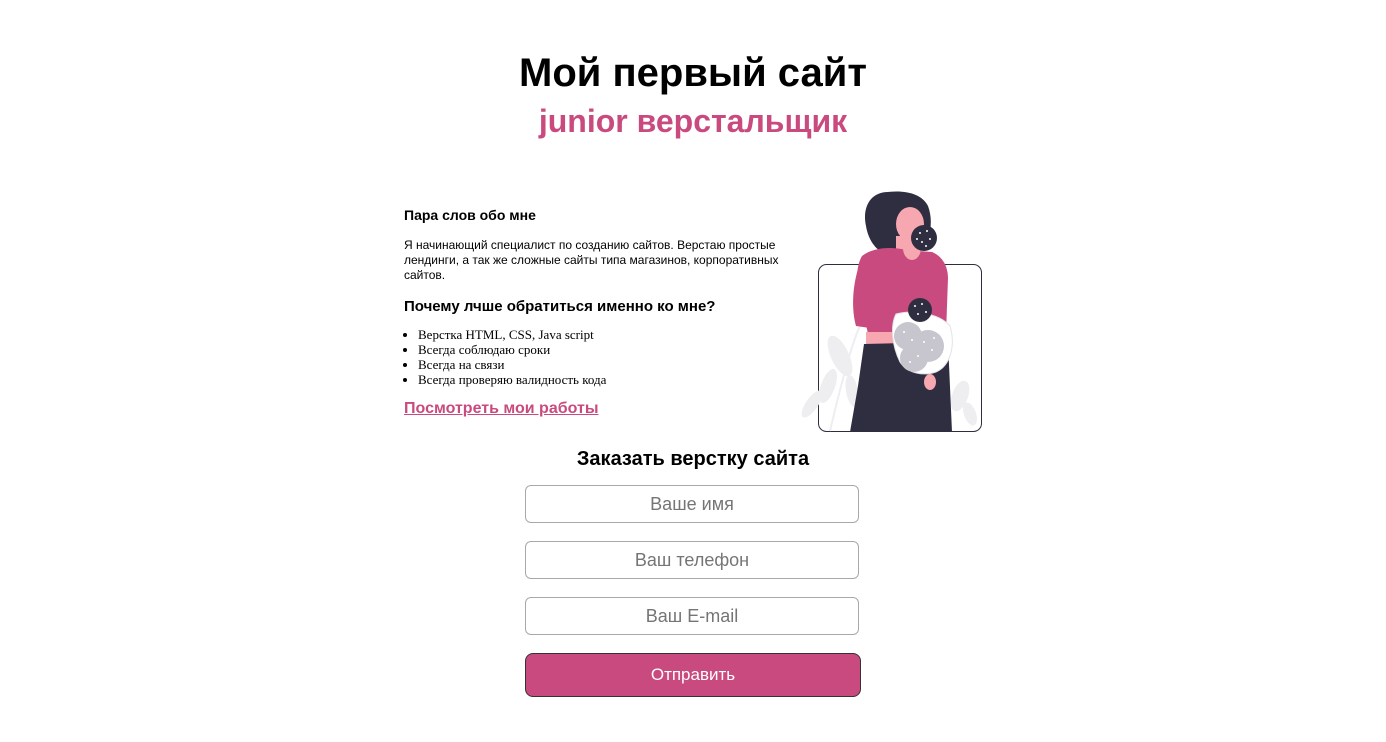 This screenshot has height=742, width=1386. Describe the element at coordinates (470, 215) in the screenshot. I see `about-heading: Пара слов обо мне` at that location.